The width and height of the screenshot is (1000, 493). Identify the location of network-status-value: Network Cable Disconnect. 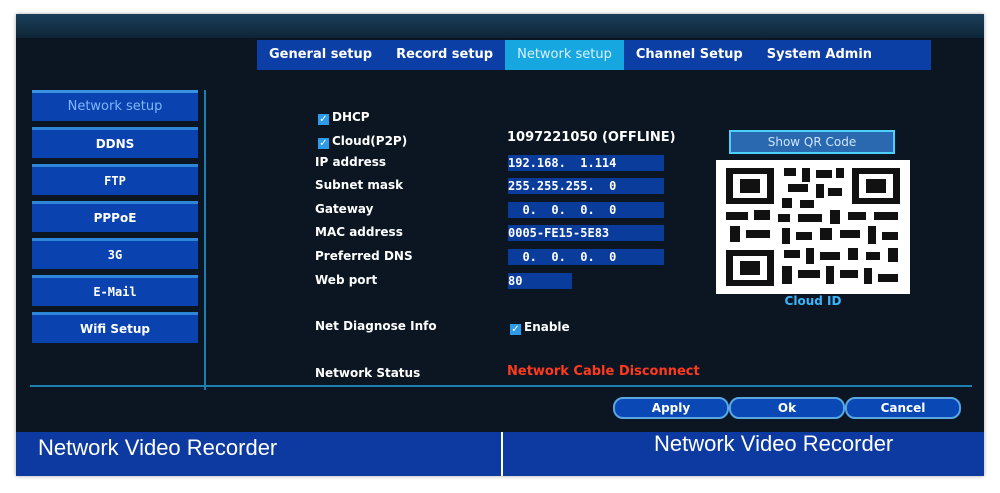
(603, 371).